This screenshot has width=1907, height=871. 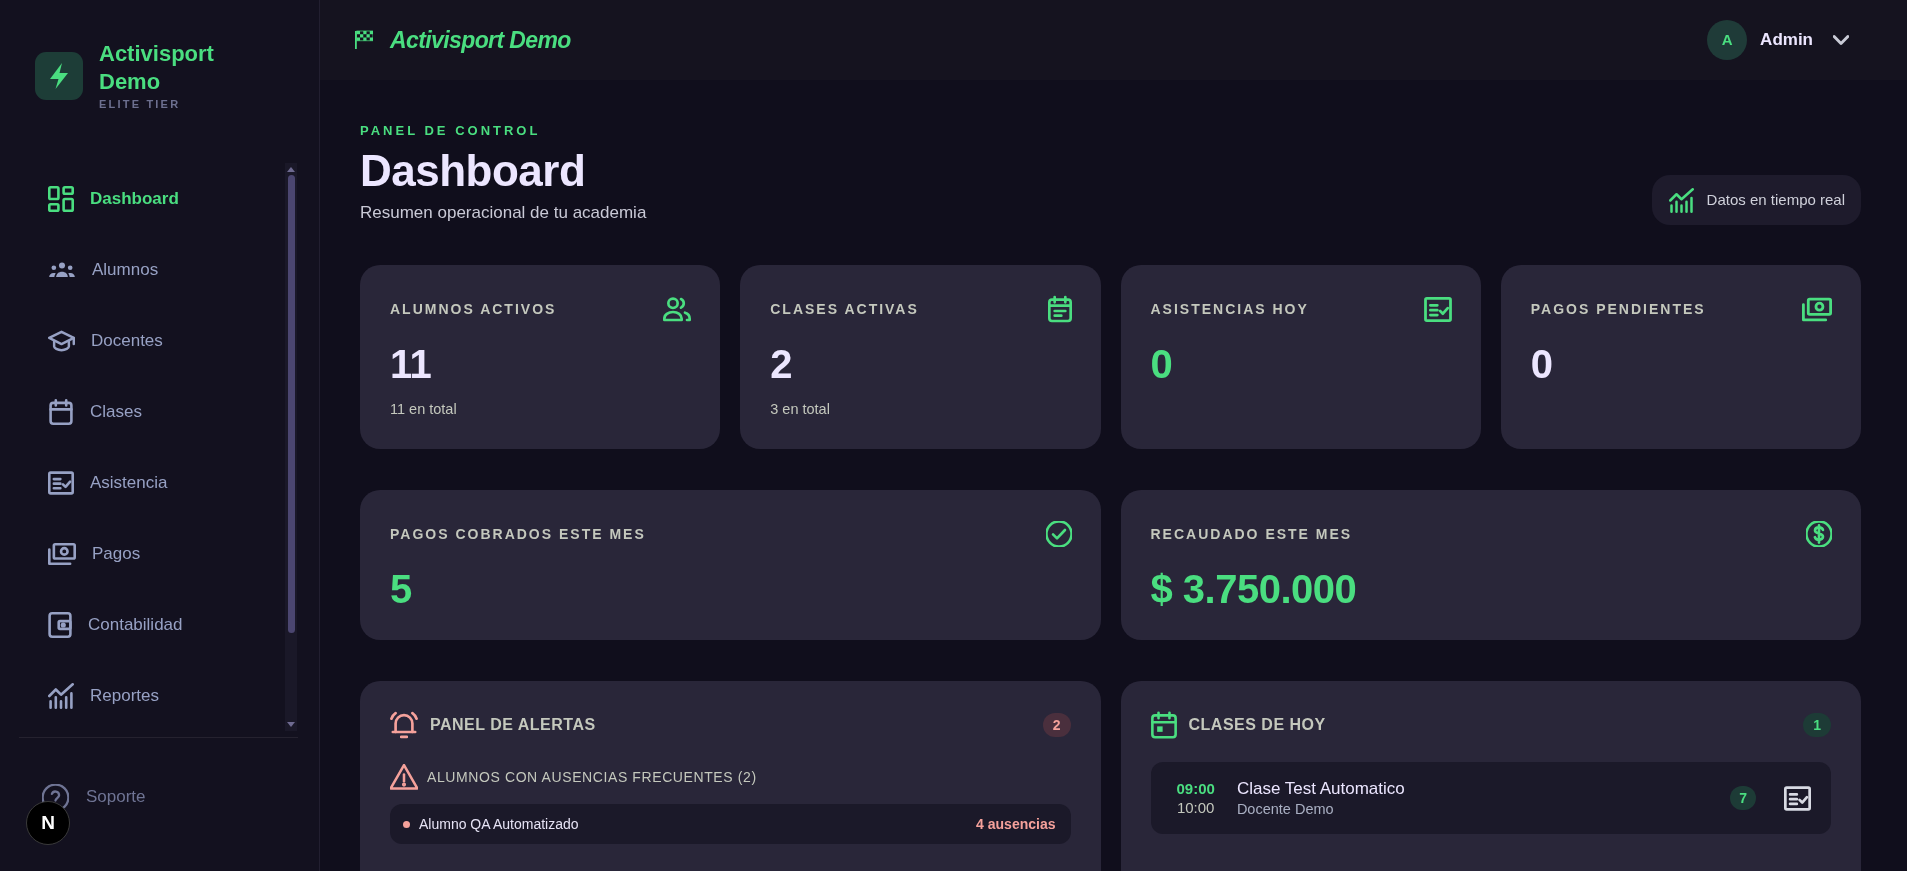 What do you see at coordinates (48, 823) in the screenshot?
I see `dev-tools-button: N` at bounding box center [48, 823].